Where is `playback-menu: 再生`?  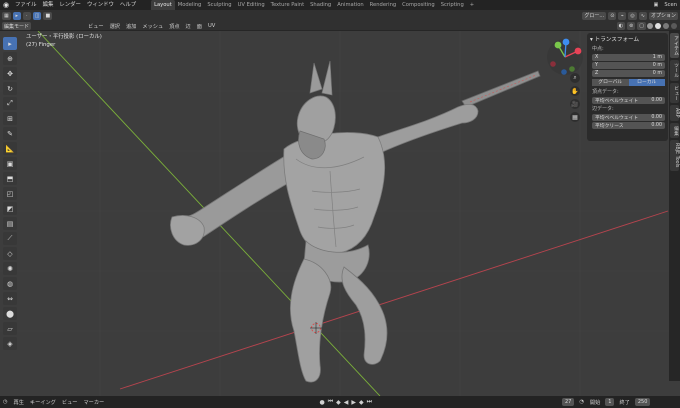
playback-menu: 再生 is located at coordinates (19, 402).